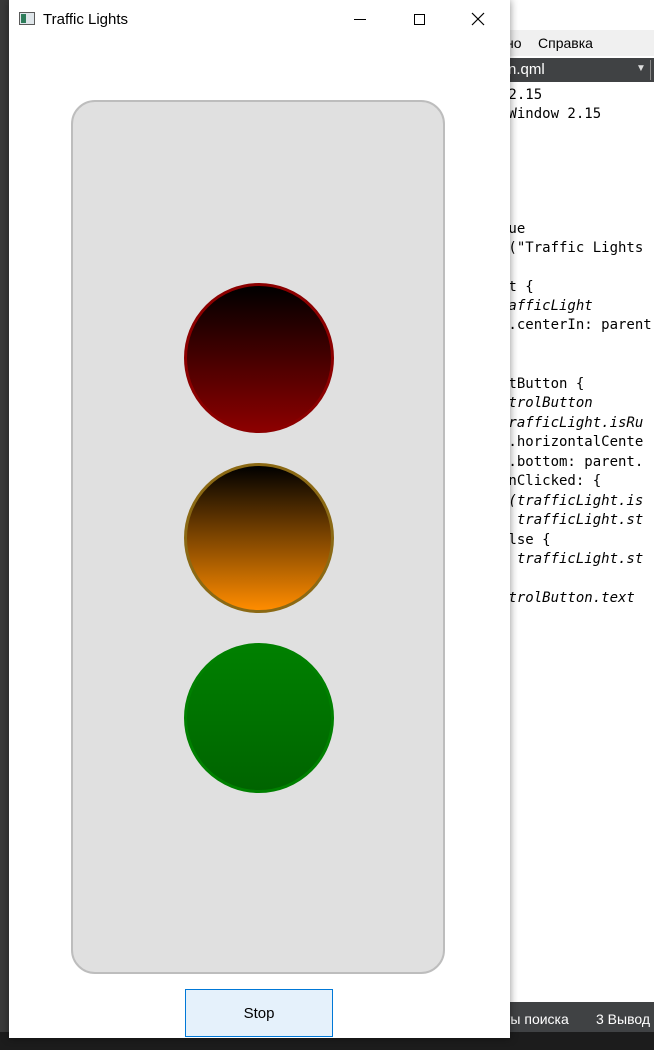 This screenshot has height=1050, width=654. I want to click on tab-divider, so click(650, 70).